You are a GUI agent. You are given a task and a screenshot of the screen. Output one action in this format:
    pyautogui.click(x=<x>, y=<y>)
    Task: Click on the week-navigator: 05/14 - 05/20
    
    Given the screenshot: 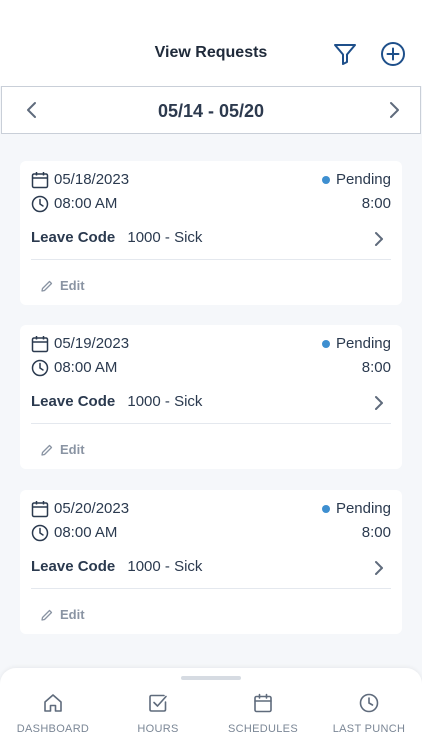 What is the action you would take?
    pyautogui.click(x=211, y=110)
    